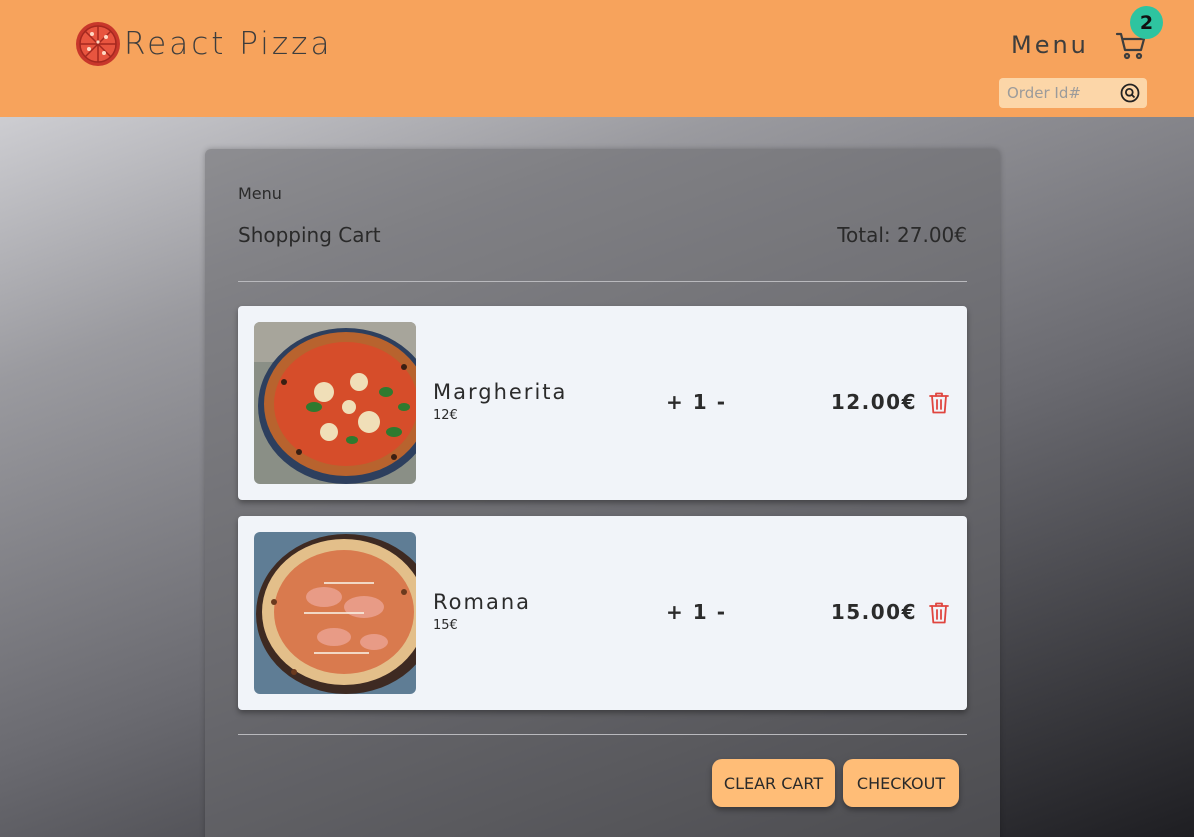 The image size is (1194, 837). What do you see at coordinates (1055, 93) in the screenshot?
I see `order-id-input` at bounding box center [1055, 93].